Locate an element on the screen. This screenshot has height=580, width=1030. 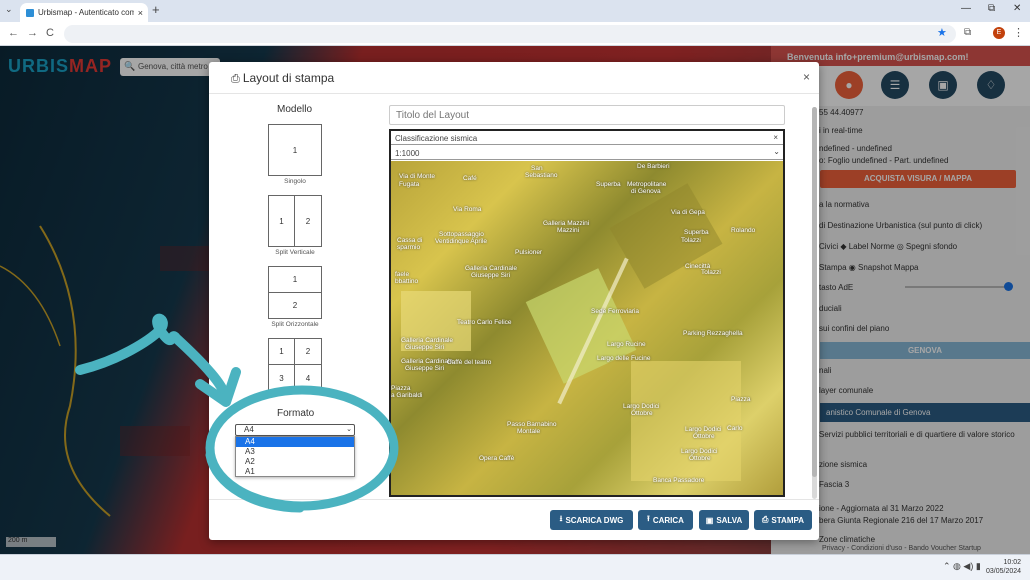
back-icon: ← is located at coordinates (13, 33).